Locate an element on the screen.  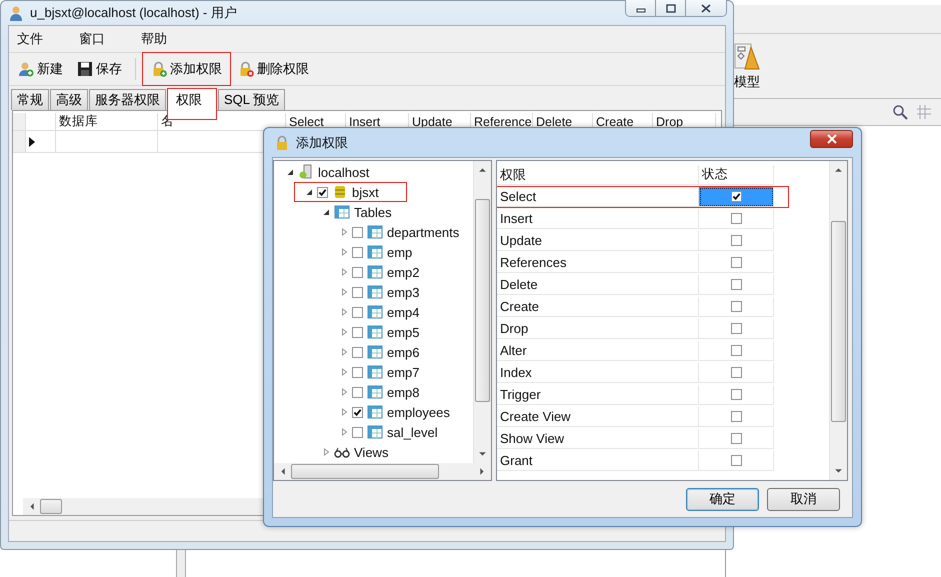
tree-item: emp7 is located at coordinates (373, 372).